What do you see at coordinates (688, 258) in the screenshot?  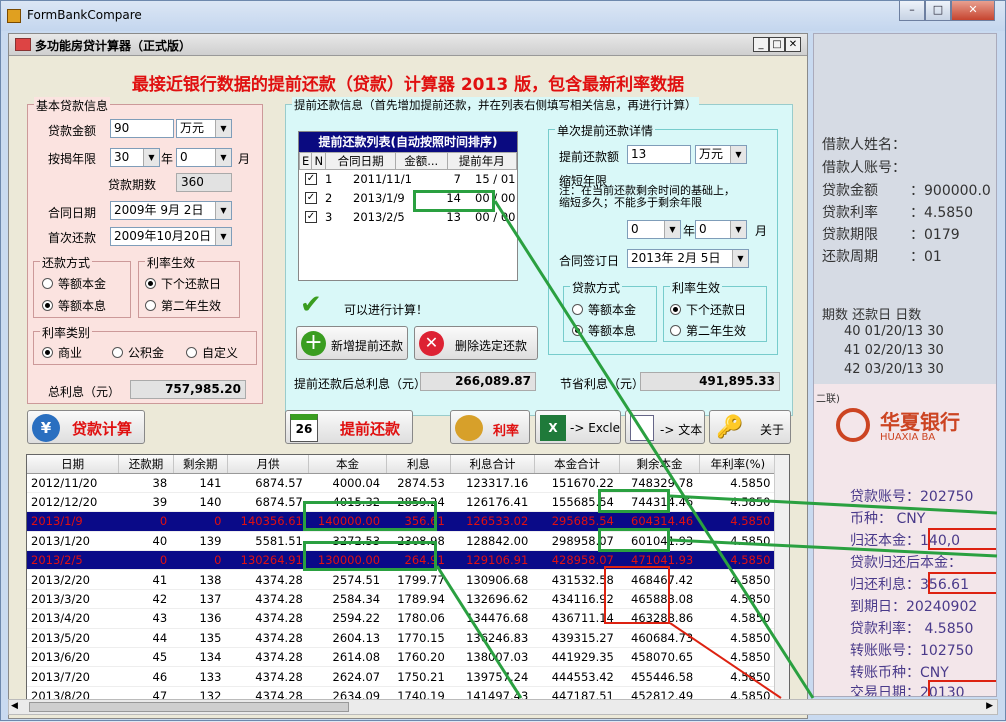 I see `sign-date-picker: 2013年 2月 5日 ▼` at bounding box center [688, 258].